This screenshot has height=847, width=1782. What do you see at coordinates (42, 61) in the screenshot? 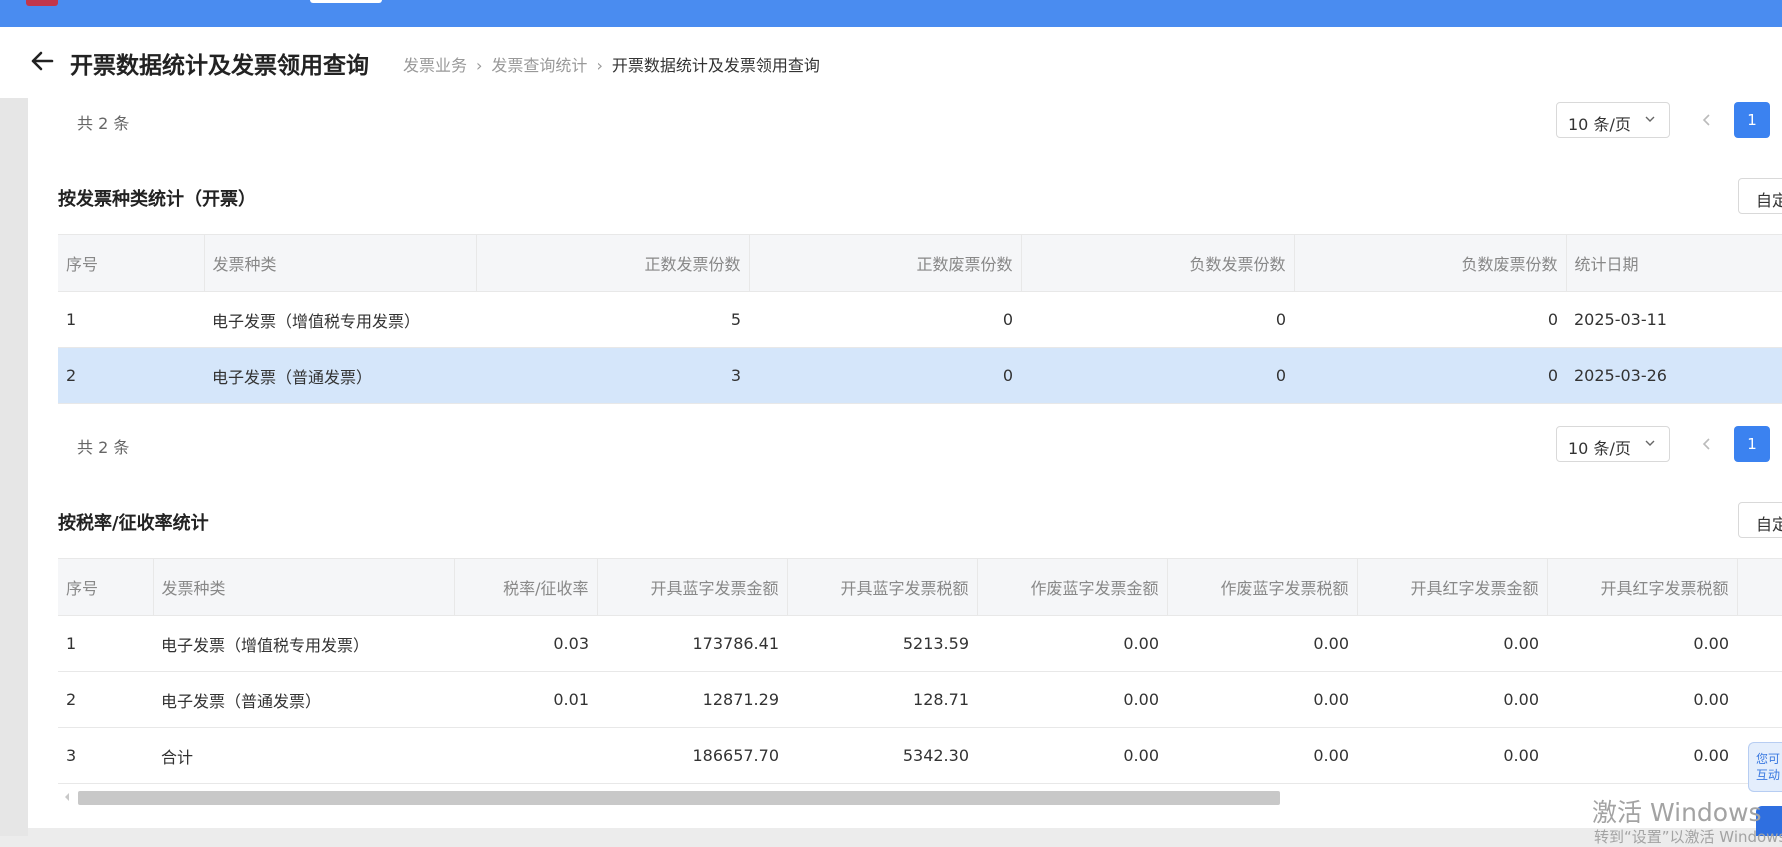
I see `back-arrow-icon` at bounding box center [42, 61].